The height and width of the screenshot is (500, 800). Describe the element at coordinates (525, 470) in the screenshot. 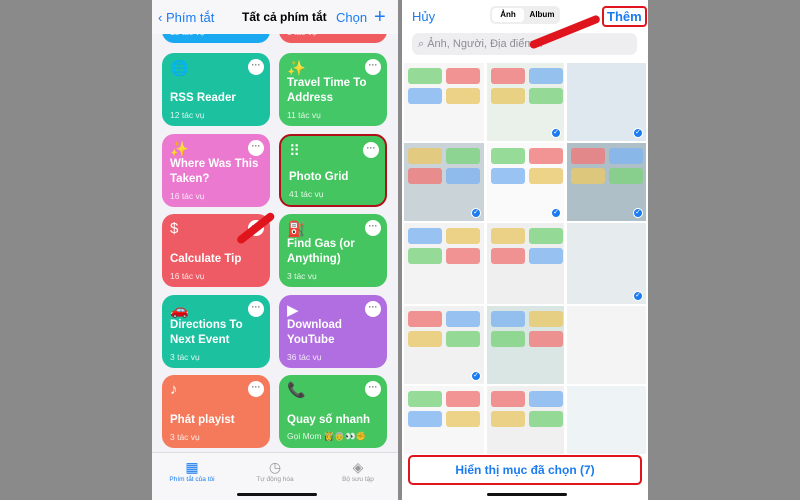

I see `show-selected-button: Hiển thị mục đã chọn (7)` at that location.